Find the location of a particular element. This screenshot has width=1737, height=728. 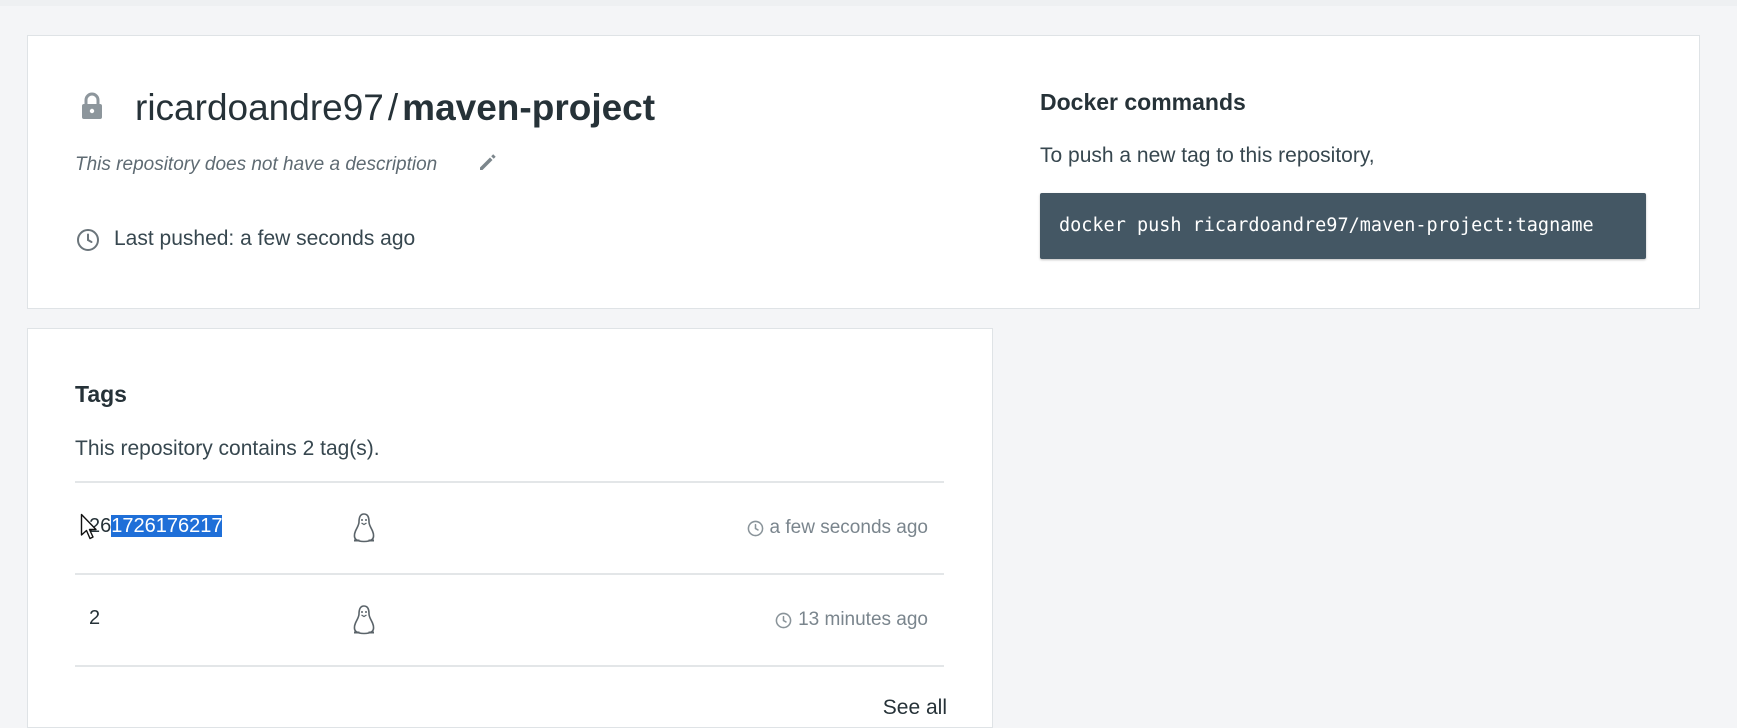

lock-icon is located at coordinates (92, 105).